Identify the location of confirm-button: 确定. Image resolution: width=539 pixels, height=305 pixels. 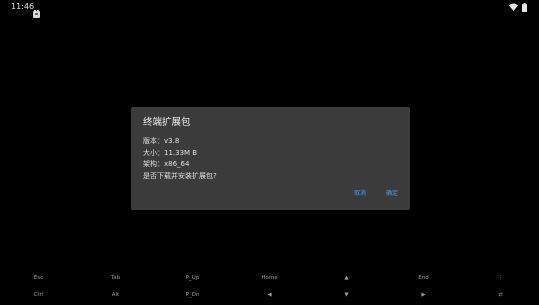
(392, 194).